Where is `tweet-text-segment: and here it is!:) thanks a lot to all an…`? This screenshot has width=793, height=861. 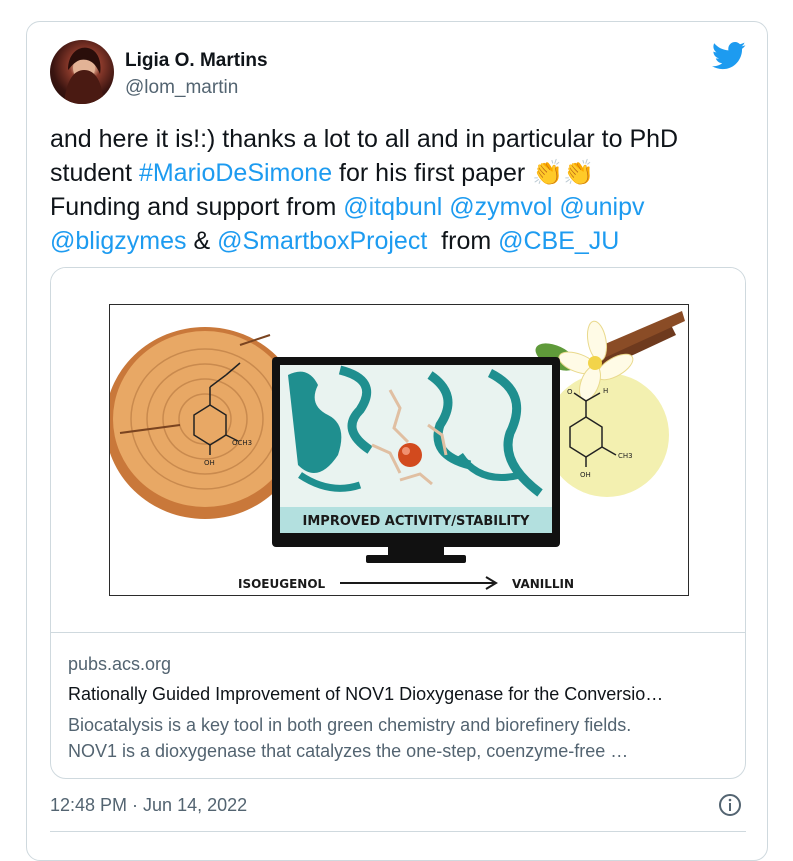
tweet-text-segment: and here it is!:) thanks a lot to all an… is located at coordinates (364, 139).